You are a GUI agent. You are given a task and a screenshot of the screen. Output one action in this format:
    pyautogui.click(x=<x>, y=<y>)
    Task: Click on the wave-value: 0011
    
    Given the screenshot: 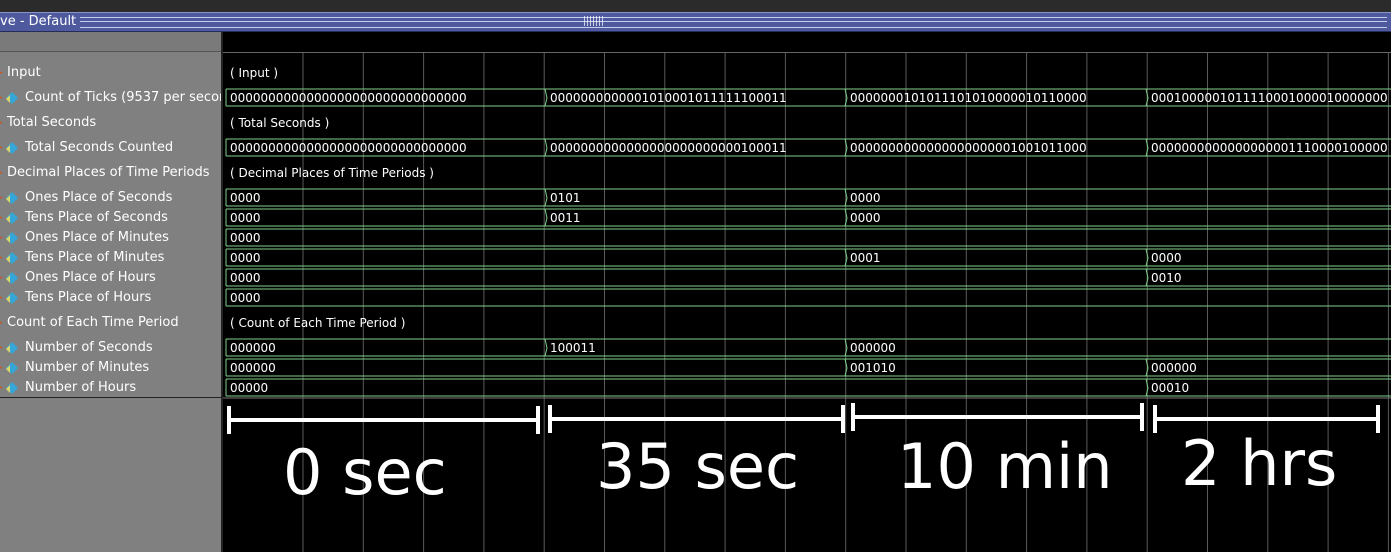 What is the action you would take?
    pyautogui.click(x=565, y=218)
    